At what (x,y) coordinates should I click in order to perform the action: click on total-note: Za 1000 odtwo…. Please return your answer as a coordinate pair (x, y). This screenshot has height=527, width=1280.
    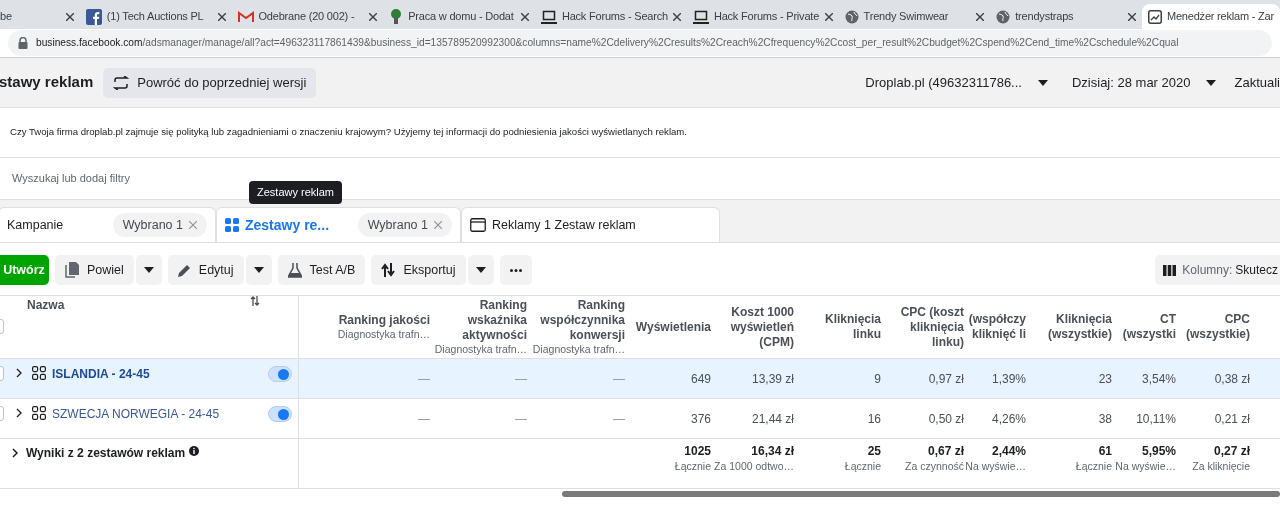
    Looking at the image, I should click on (754, 466).